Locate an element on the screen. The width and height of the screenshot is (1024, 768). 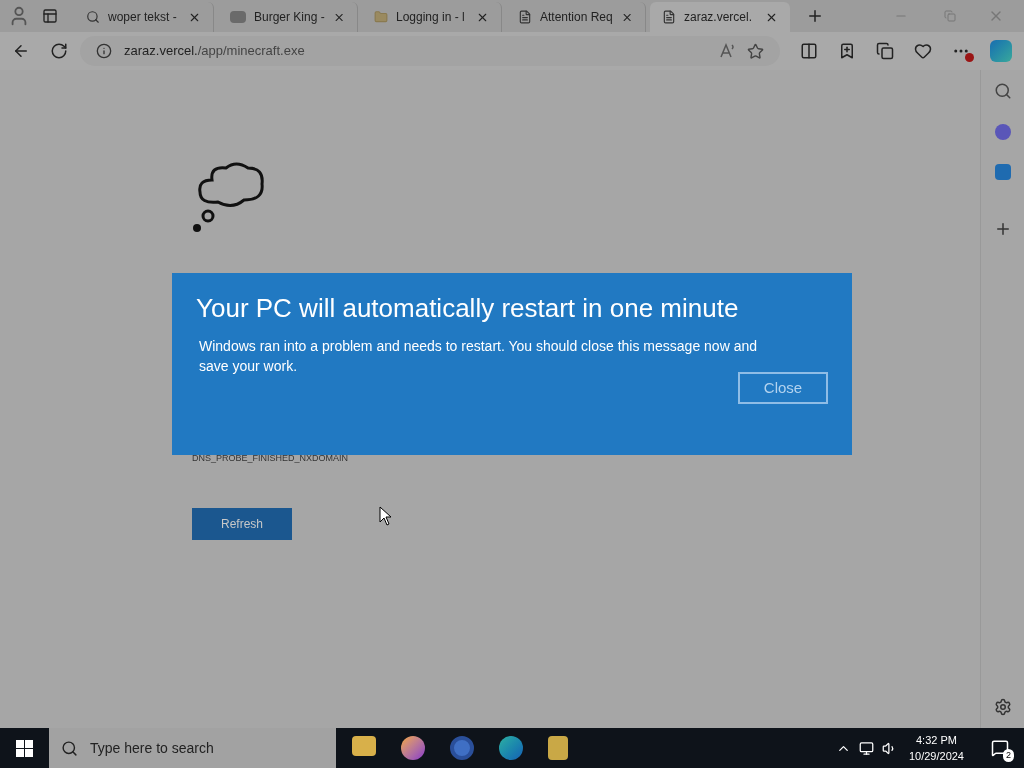
split-screen-icon is located at coordinates (809, 51).